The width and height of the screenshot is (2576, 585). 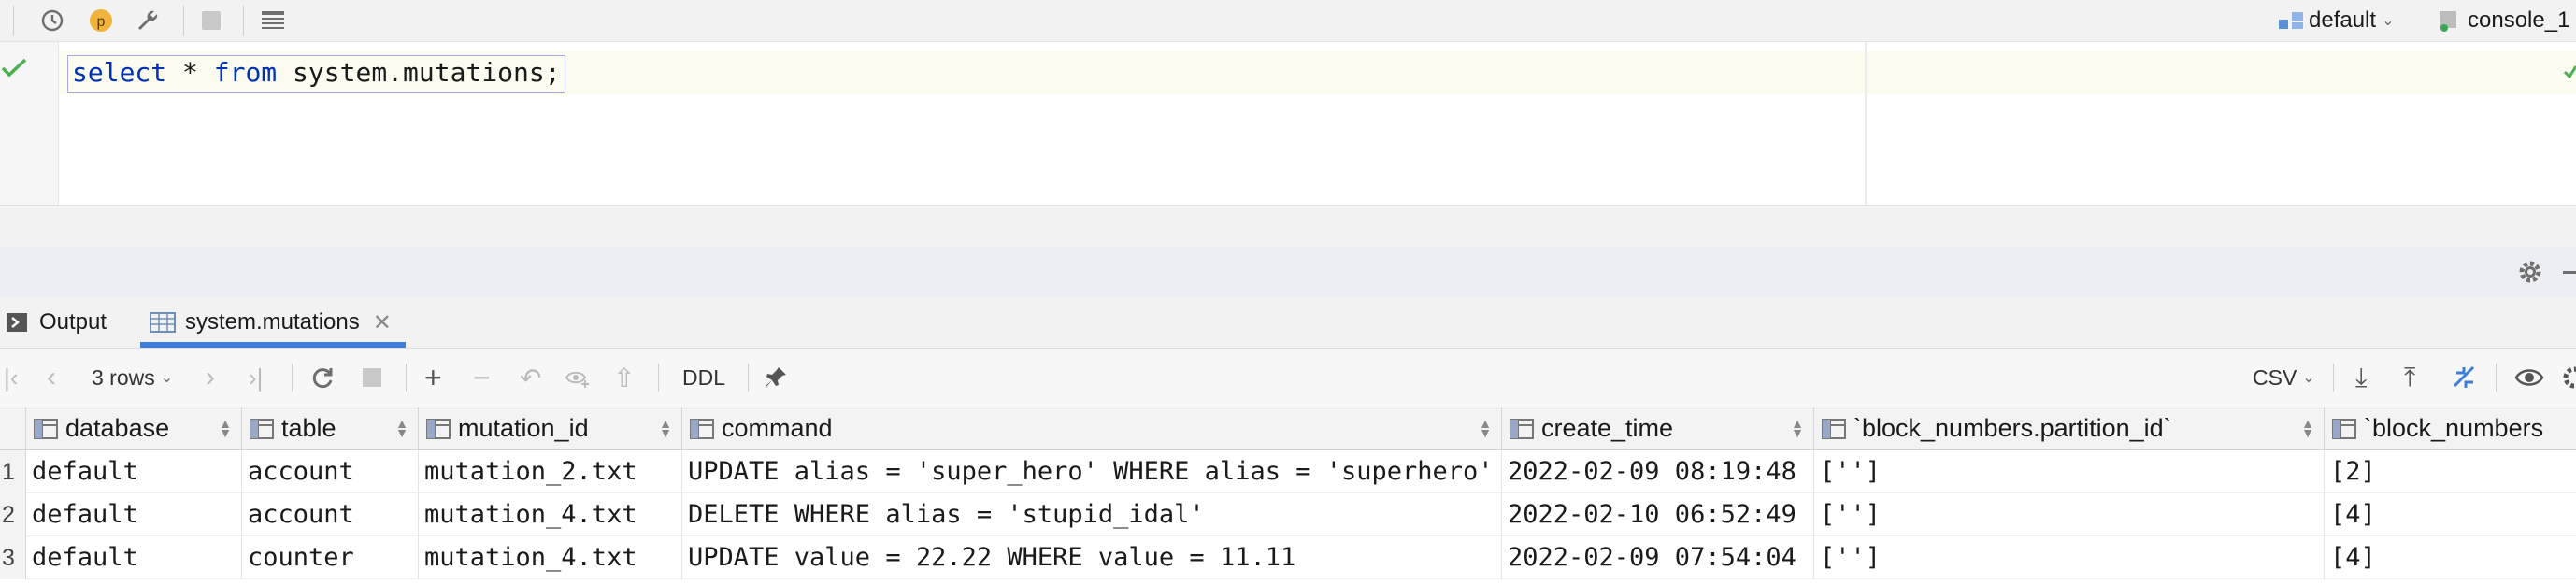 I want to click on column-header-mutation-id: mutation_id ▲ ▼, so click(x=550, y=428).